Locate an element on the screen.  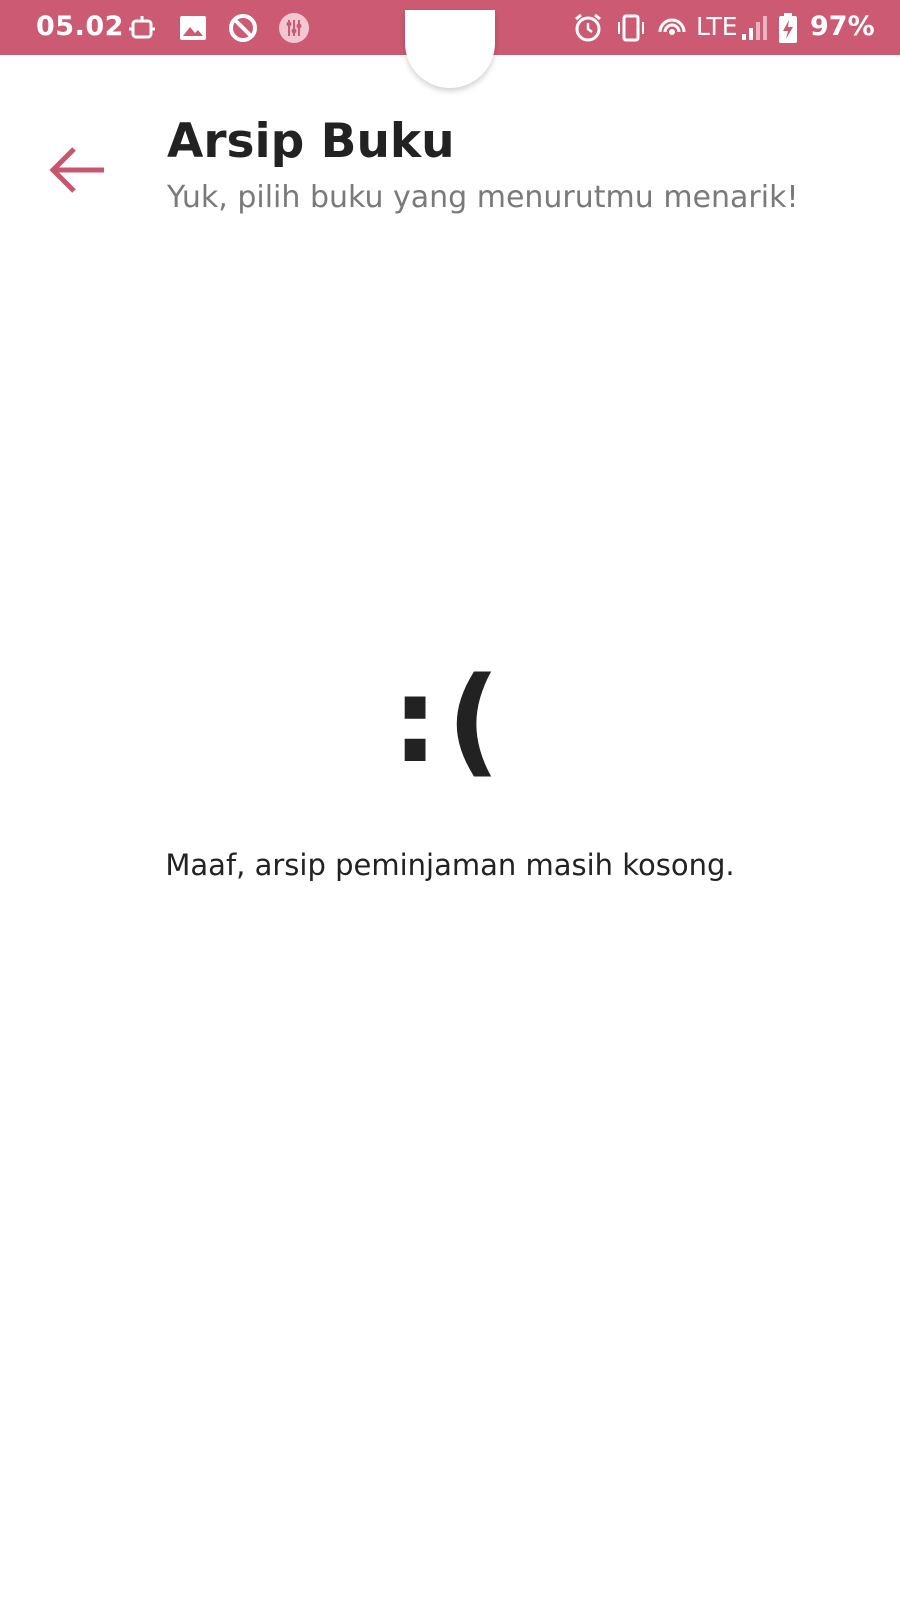
battery-charging-icon is located at coordinates (788, 28).